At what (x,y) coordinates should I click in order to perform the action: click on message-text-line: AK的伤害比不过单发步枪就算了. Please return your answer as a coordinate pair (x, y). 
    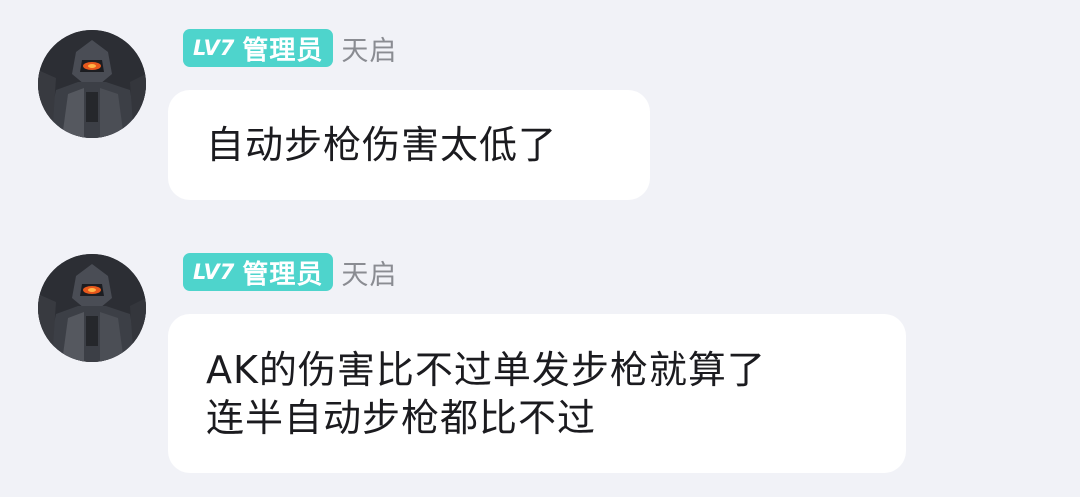
    Looking at the image, I should click on (486, 370).